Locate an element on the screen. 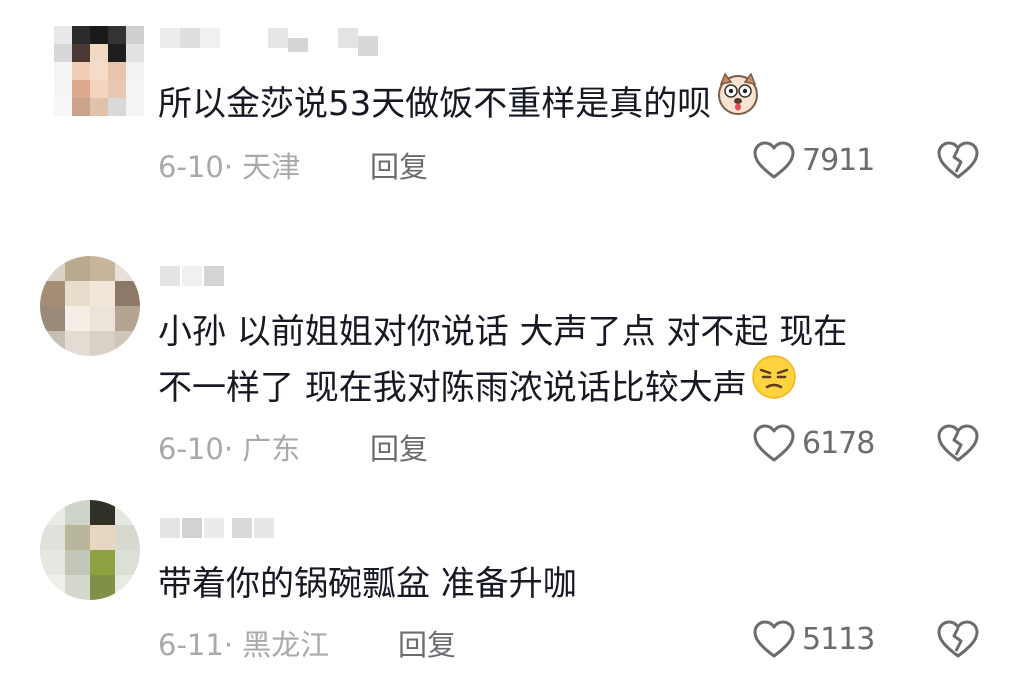  comment-meta: 6-10· 广东 回复 is located at coordinates (293, 447).